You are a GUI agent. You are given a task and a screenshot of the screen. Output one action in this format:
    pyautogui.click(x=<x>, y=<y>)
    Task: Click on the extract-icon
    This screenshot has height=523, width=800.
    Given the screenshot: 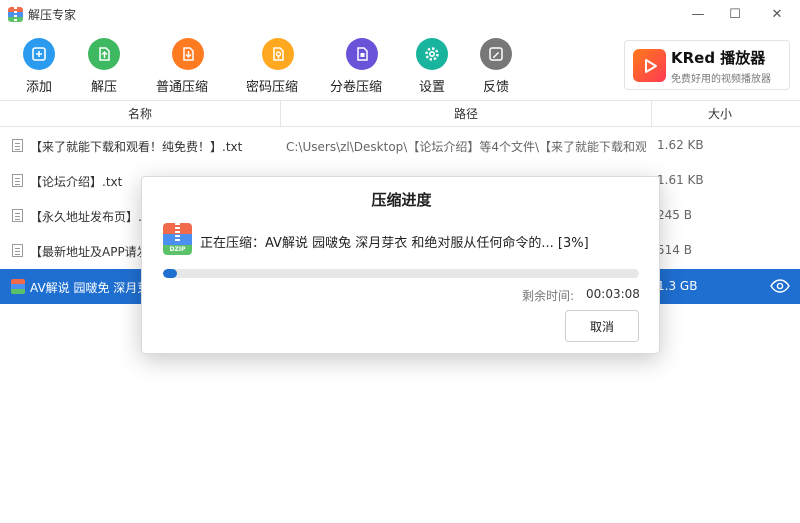 What is the action you would take?
    pyautogui.click(x=104, y=54)
    